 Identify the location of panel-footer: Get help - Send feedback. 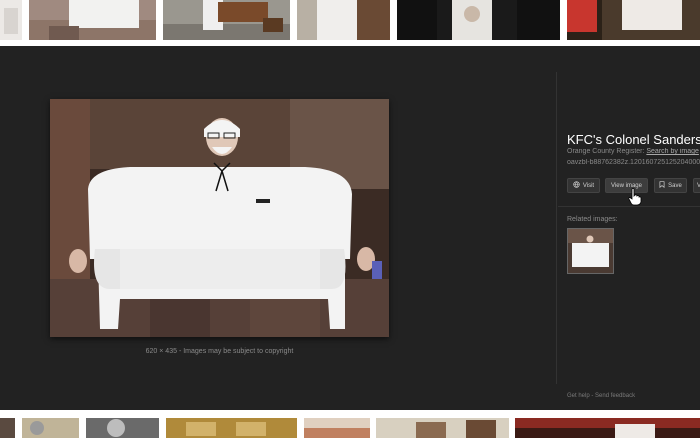
(601, 396).